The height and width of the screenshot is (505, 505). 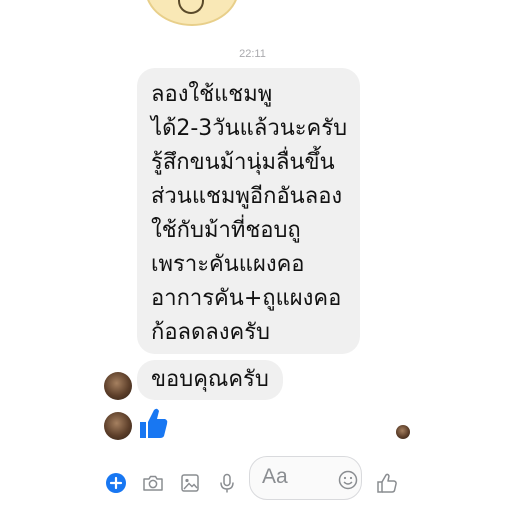 I want to click on message-line: ส่วนแชมพูอีกอันลอง, so click(x=247, y=196).